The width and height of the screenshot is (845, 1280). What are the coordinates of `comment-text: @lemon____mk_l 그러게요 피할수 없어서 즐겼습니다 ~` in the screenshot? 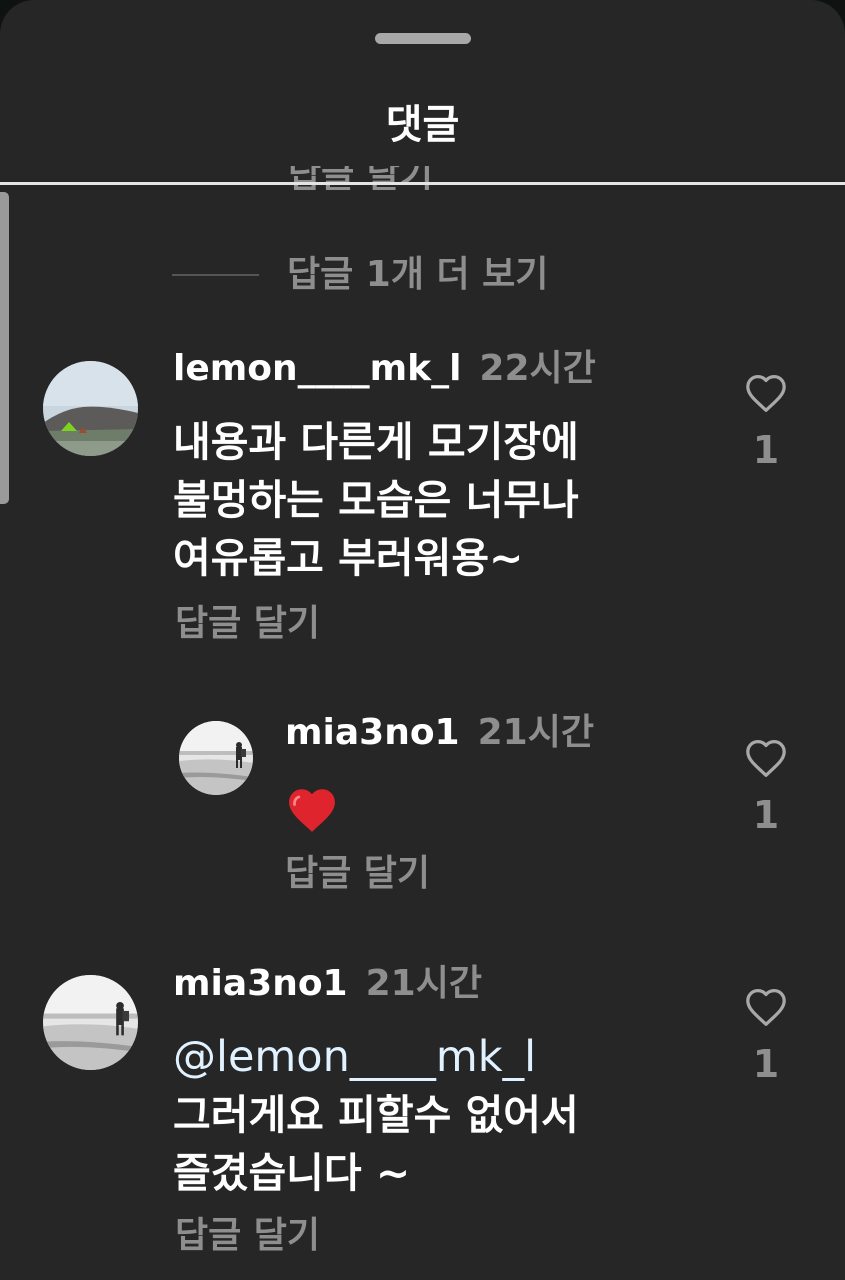 It's located at (376, 1115).